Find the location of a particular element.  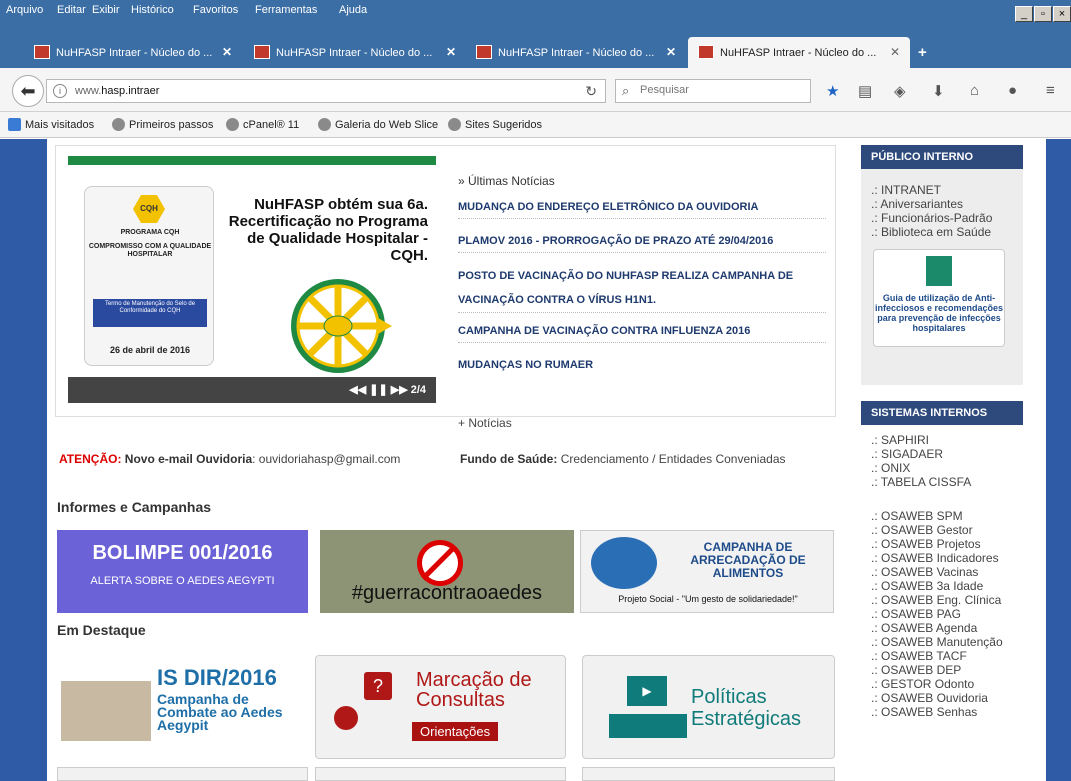

address-bar: i www.hasp.intraer ↻ is located at coordinates (326, 91).